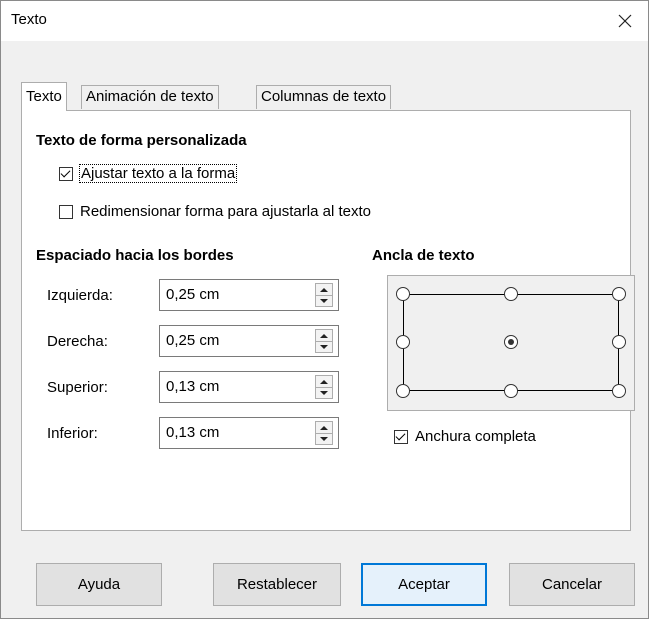  What do you see at coordinates (66, 211) in the screenshot?
I see `resize-shape-checkbox` at bounding box center [66, 211].